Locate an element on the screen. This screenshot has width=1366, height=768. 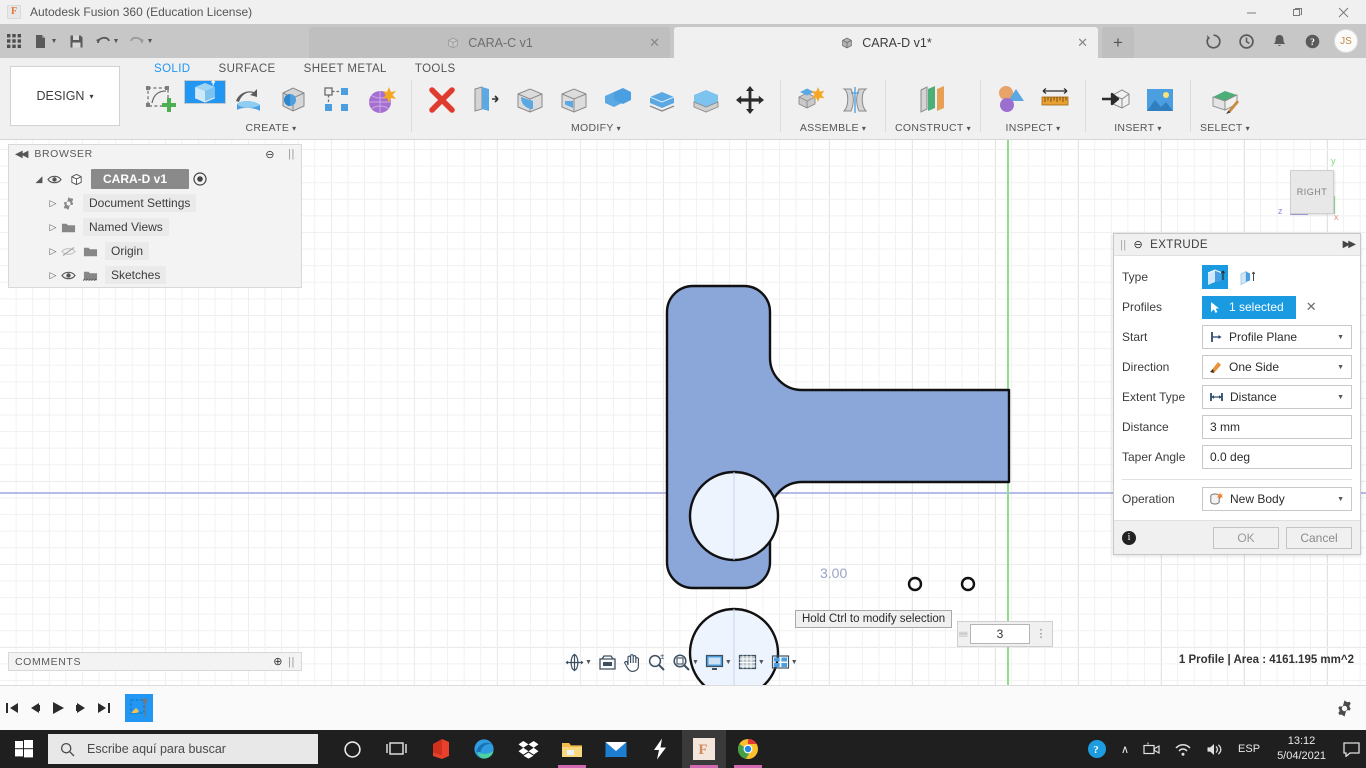
split-body-icon is located at coordinates (706, 100).